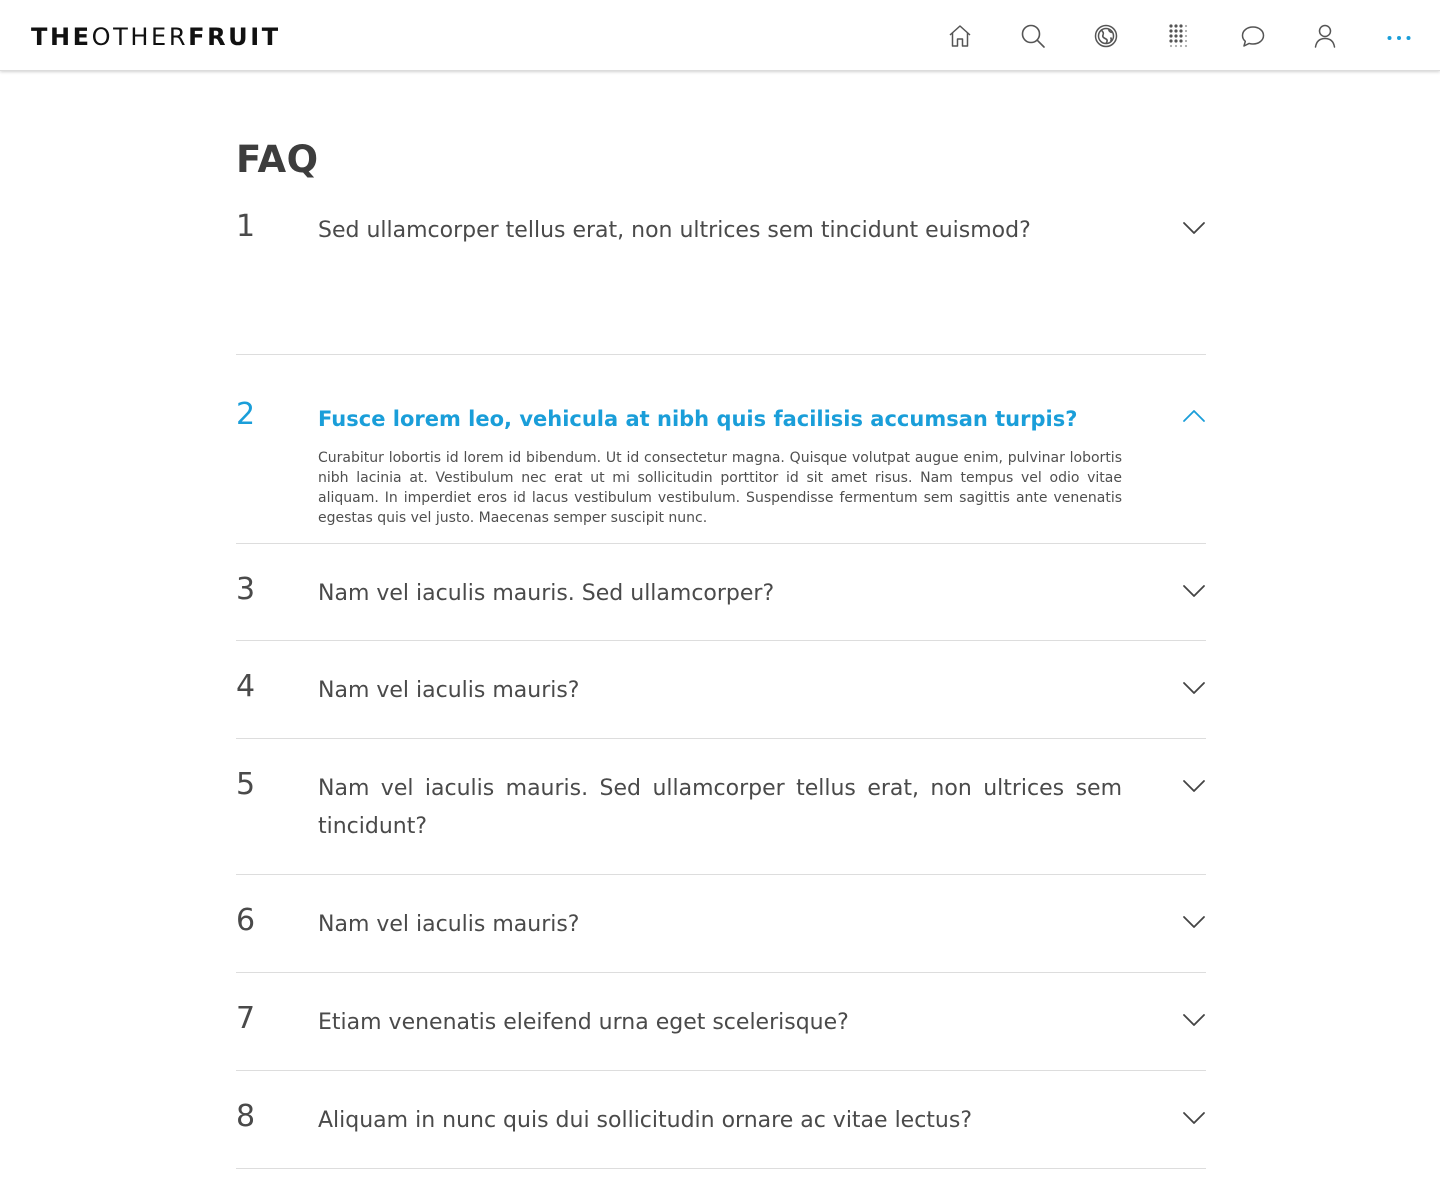 The width and height of the screenshot is (1440, 1177). Describe the element at coordinates (720, 35) in the screenshot. I see `top-header: THEOTHERFRUIT` at that location.